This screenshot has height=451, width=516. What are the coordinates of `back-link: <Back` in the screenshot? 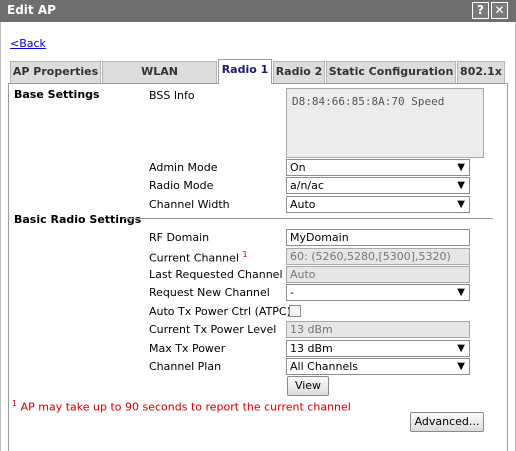 It's located at (28, 43).